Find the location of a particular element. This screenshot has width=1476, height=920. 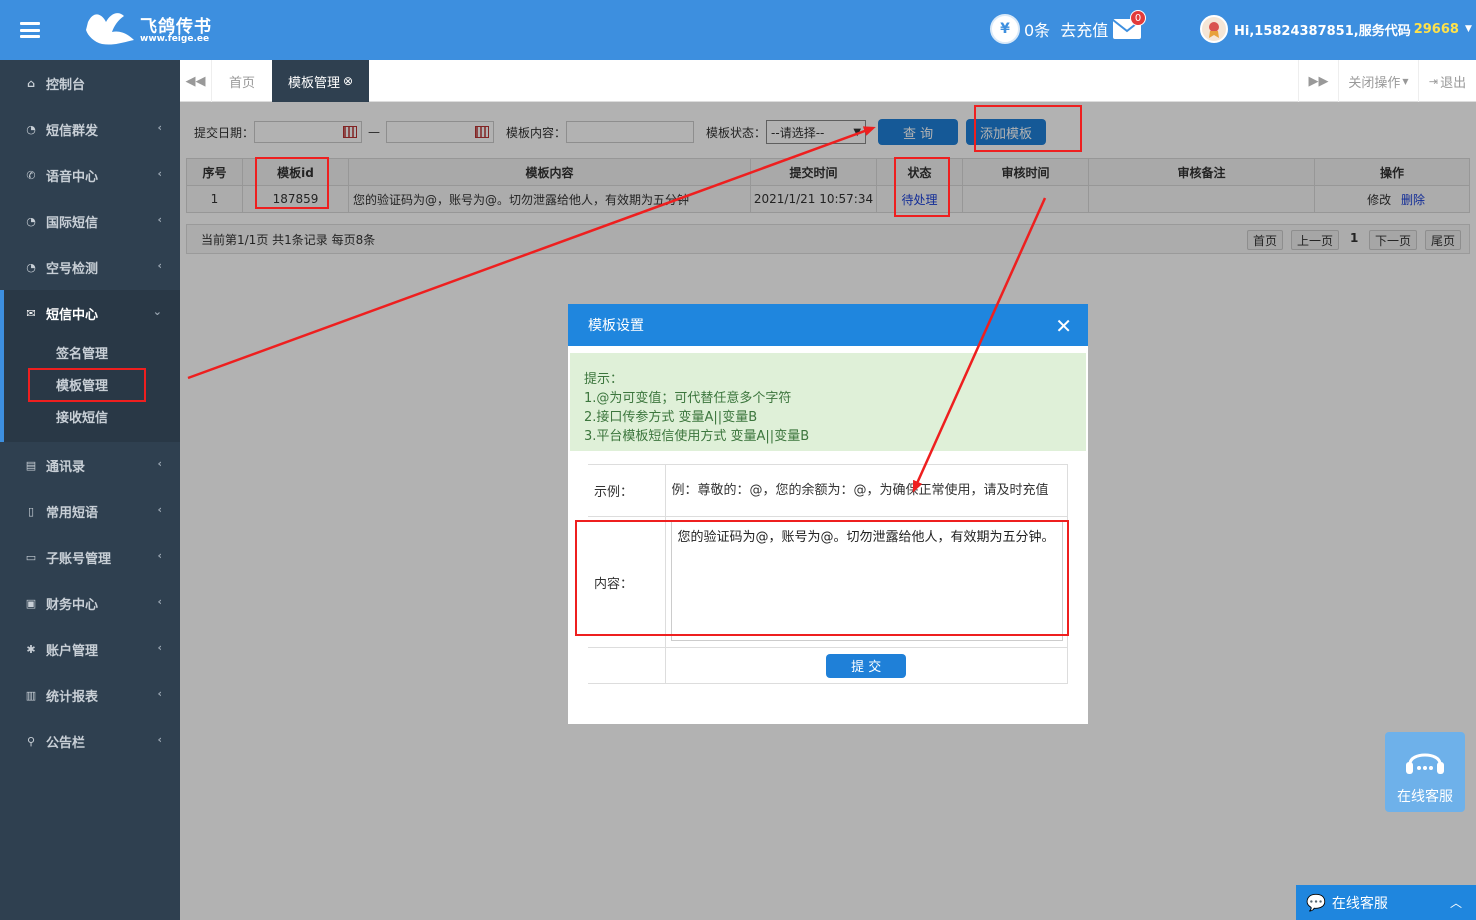

envelope-icon: ✉ is located at coordinates (31, 313).